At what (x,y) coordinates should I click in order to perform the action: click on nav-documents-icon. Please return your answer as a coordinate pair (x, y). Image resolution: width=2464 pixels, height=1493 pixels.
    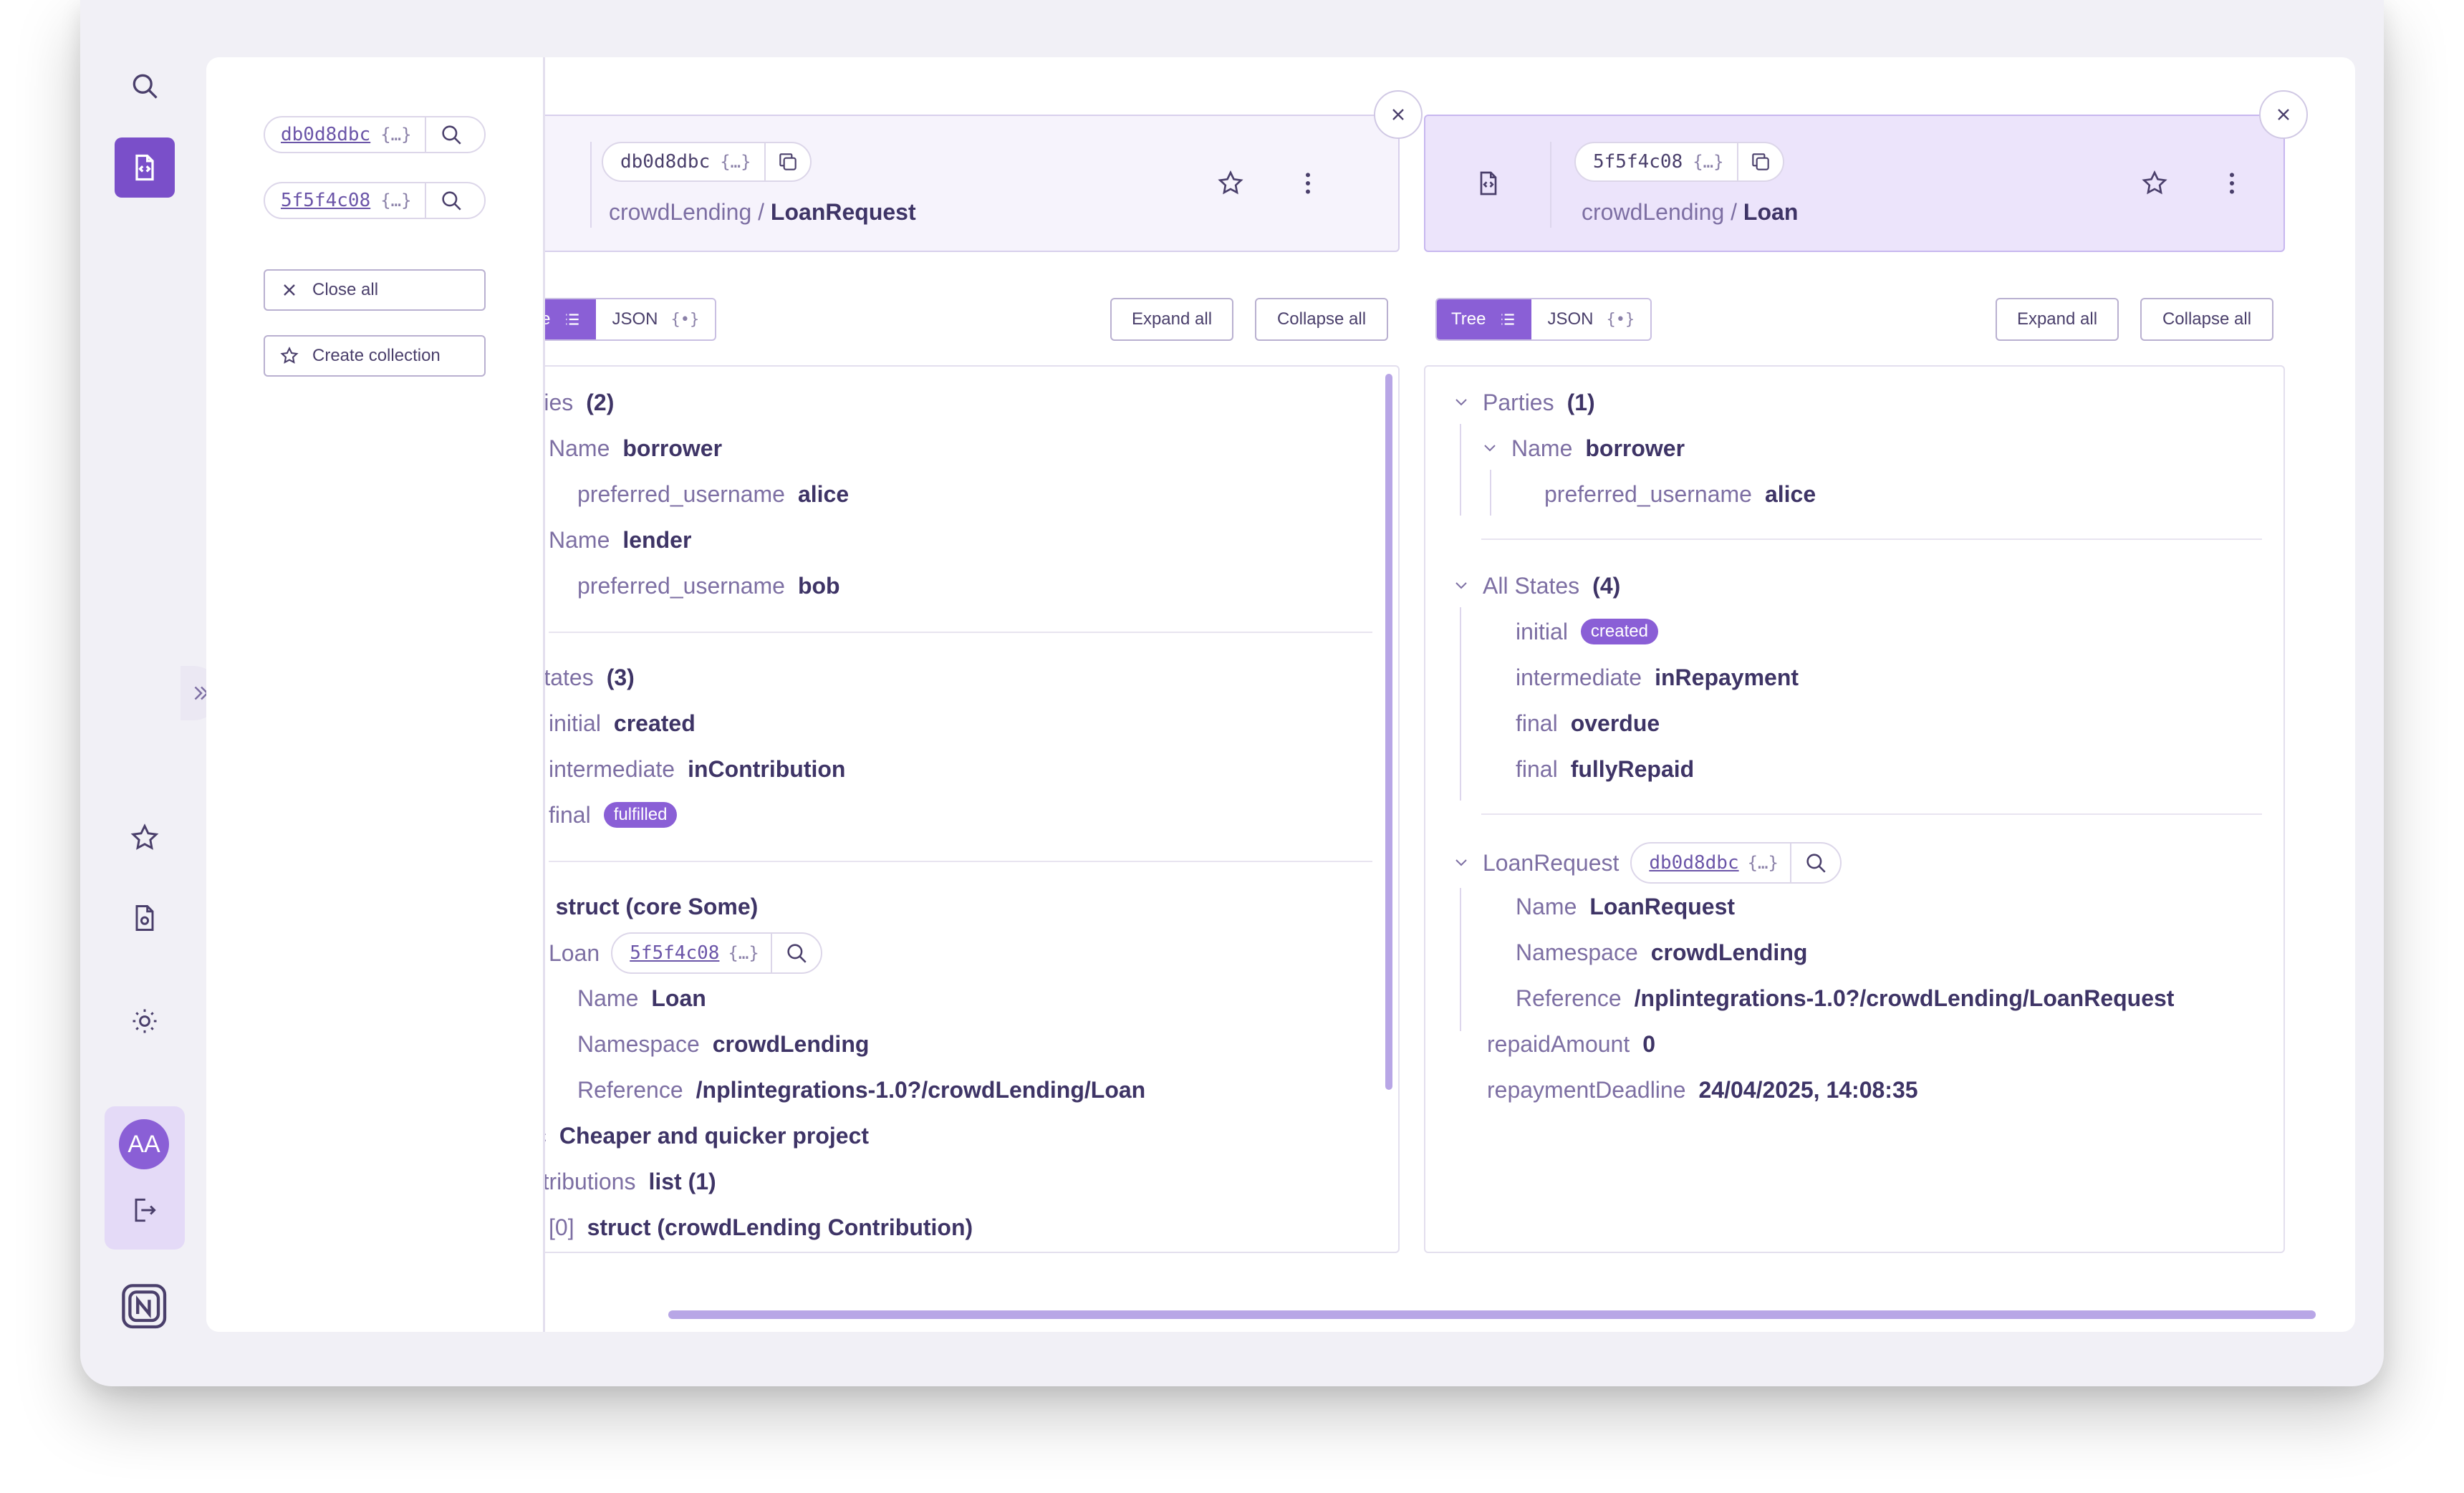
    Looking at the image, I should click on (145, 918).